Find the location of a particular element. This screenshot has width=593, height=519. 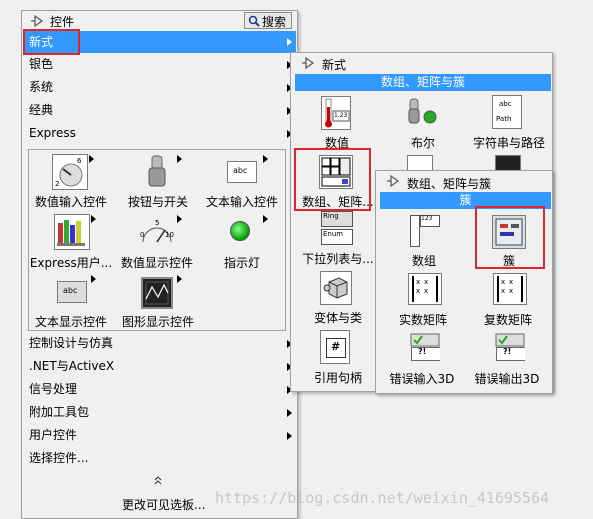

enum-text: Enum is located at coordinates (333, 234).